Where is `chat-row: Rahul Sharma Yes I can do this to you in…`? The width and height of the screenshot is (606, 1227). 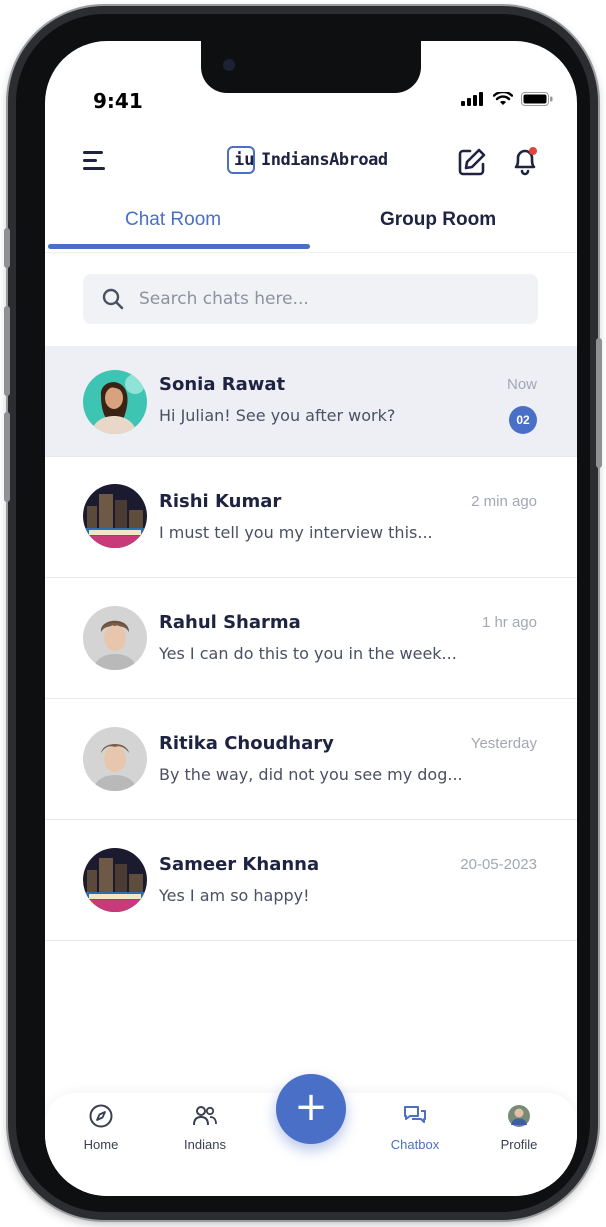 chat-row: Rahul Sharma Yes I can do this to you in… is located at coordinates (311, 638).